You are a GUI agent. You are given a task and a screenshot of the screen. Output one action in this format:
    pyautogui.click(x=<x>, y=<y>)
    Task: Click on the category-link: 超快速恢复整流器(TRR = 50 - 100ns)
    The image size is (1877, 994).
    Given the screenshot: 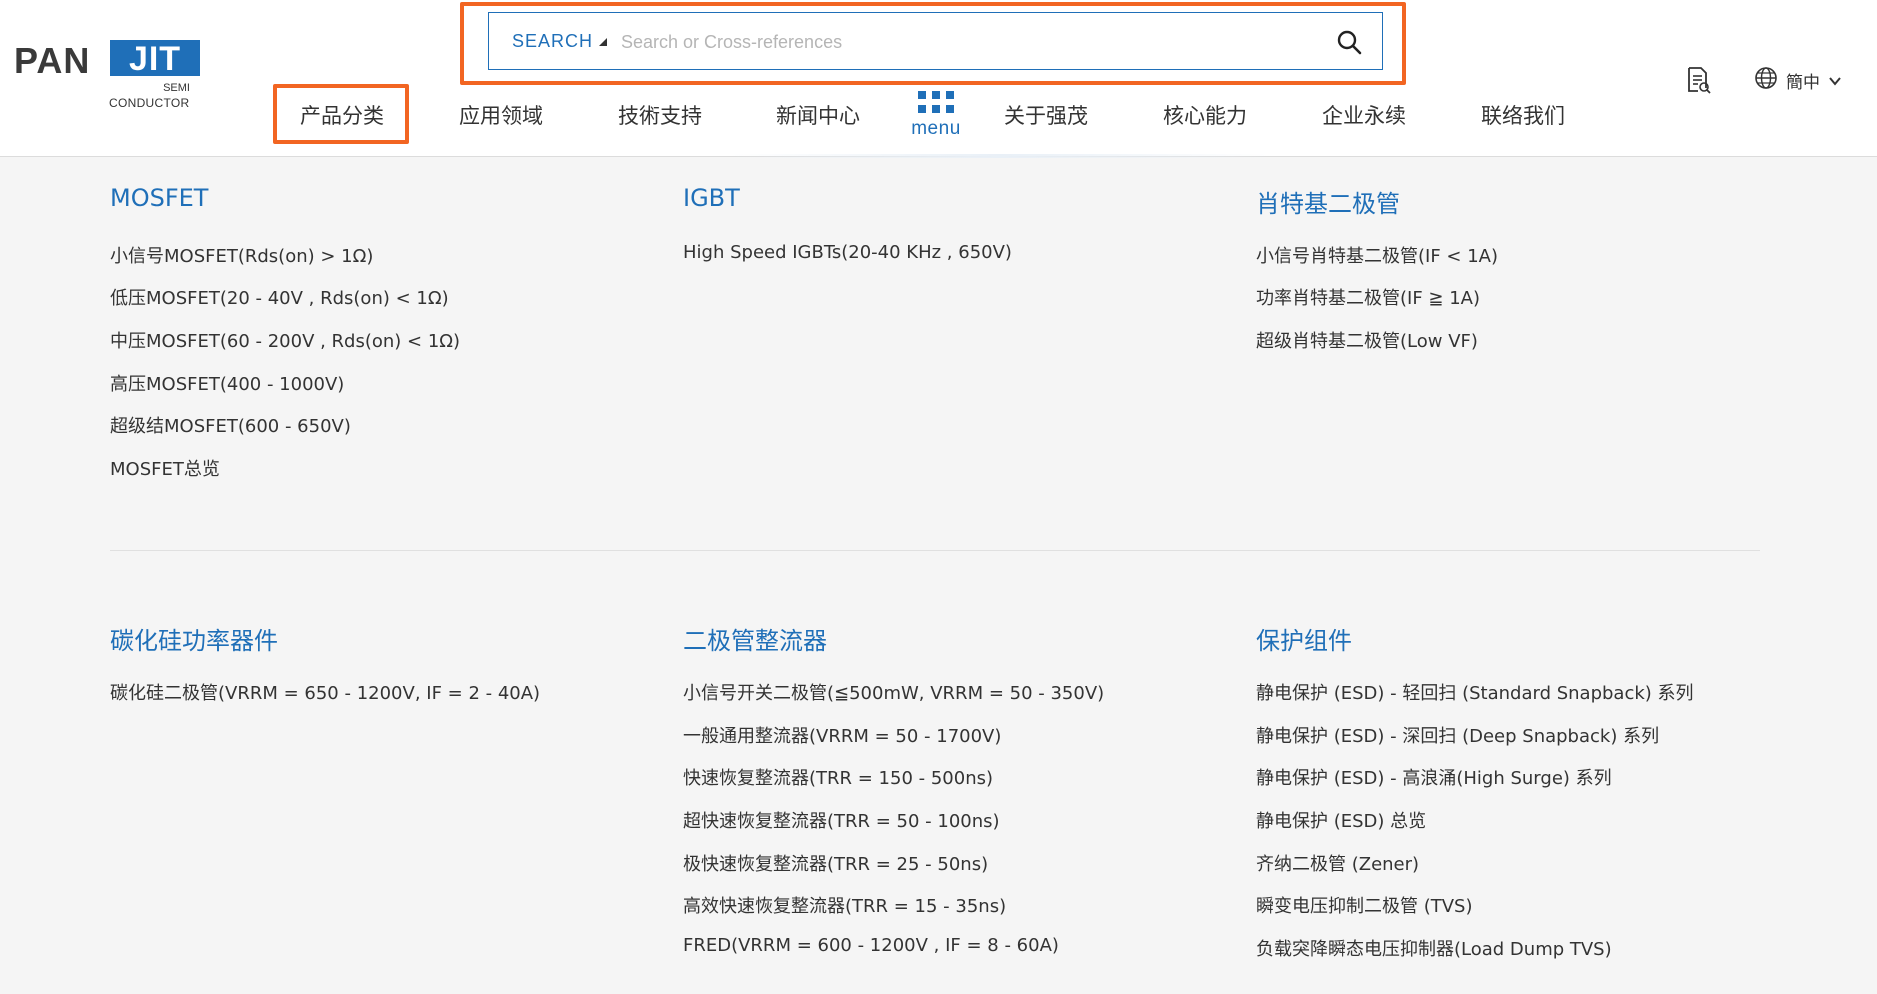 What is the action you would take?
    pyautogui.click(x=841, y=820)
    